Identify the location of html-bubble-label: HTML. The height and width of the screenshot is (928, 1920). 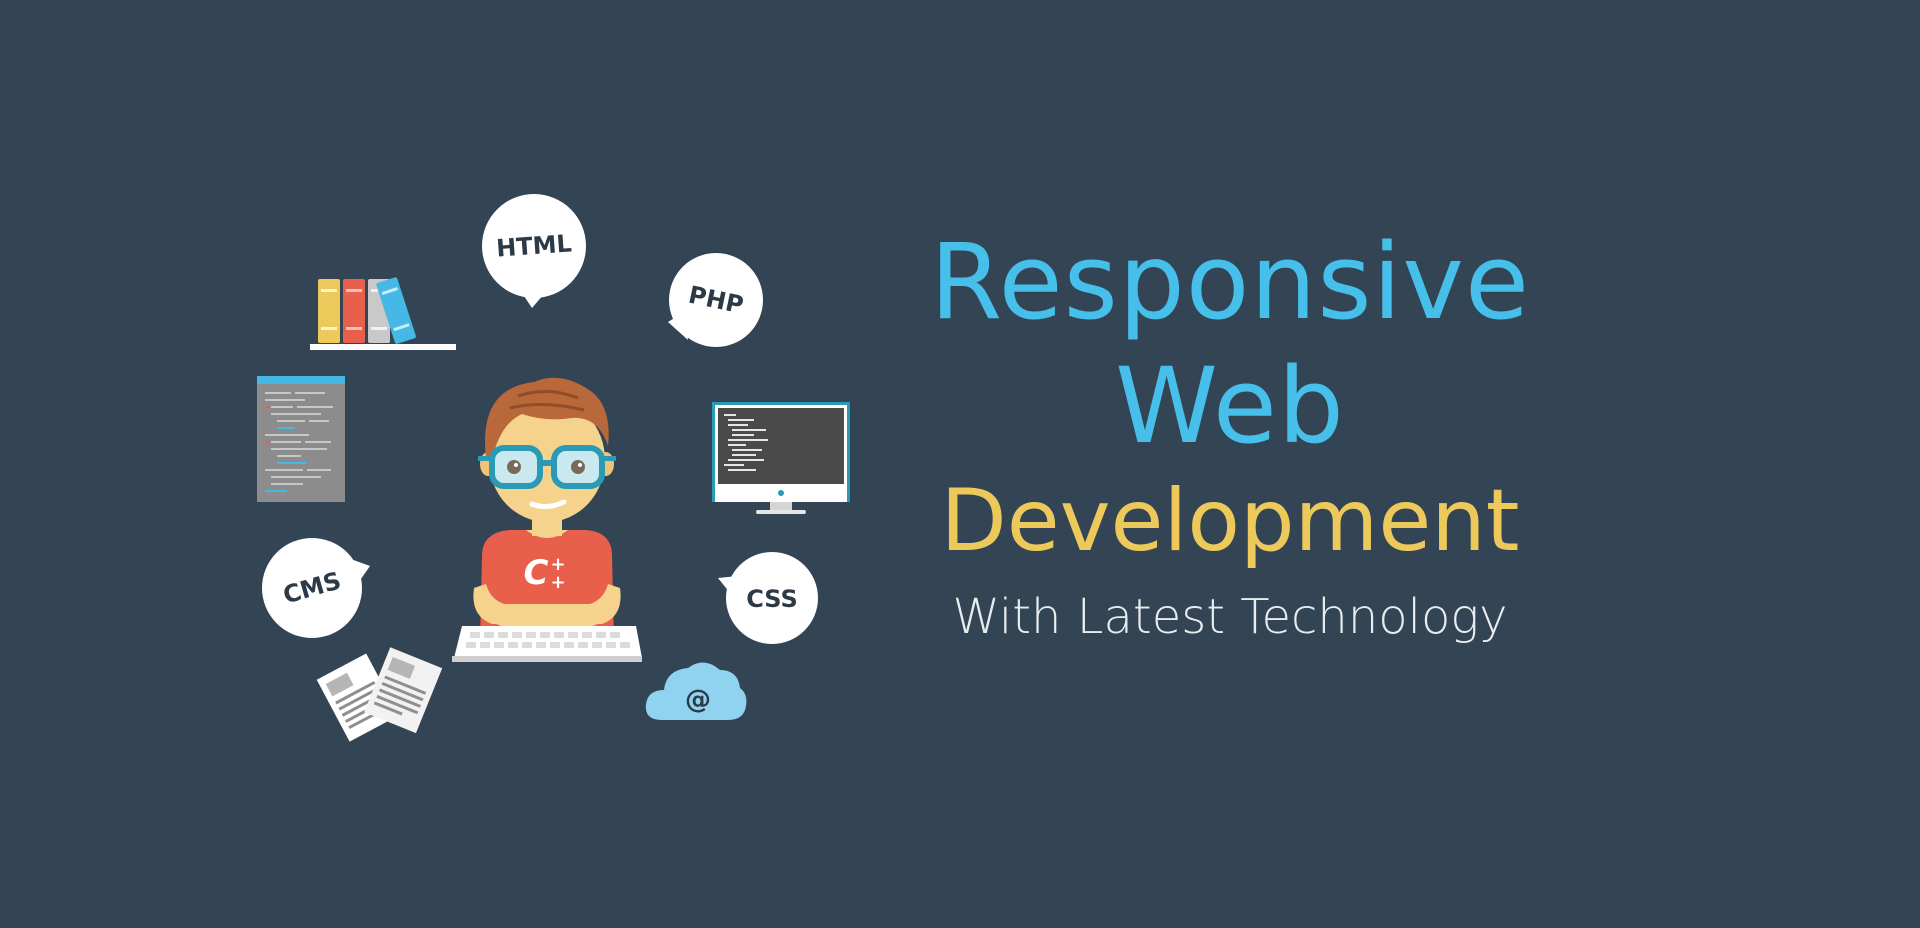
(533, 245).